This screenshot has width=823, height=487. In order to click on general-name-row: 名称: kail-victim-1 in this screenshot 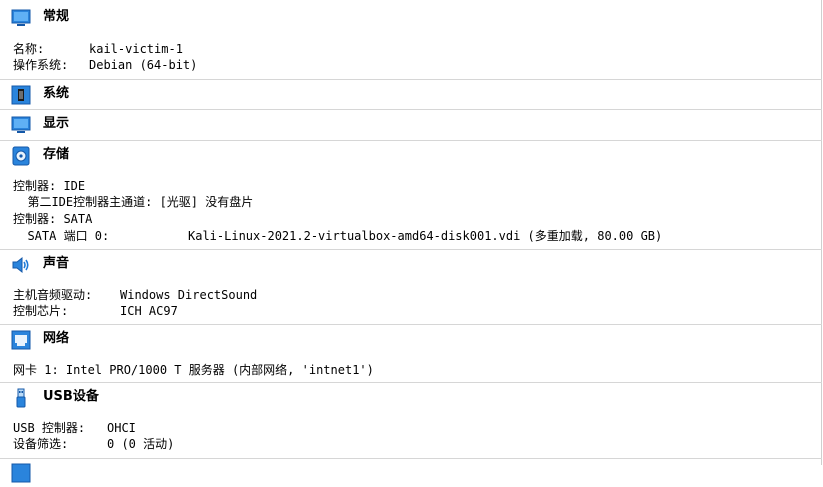, I will do `click(98, 49)`.